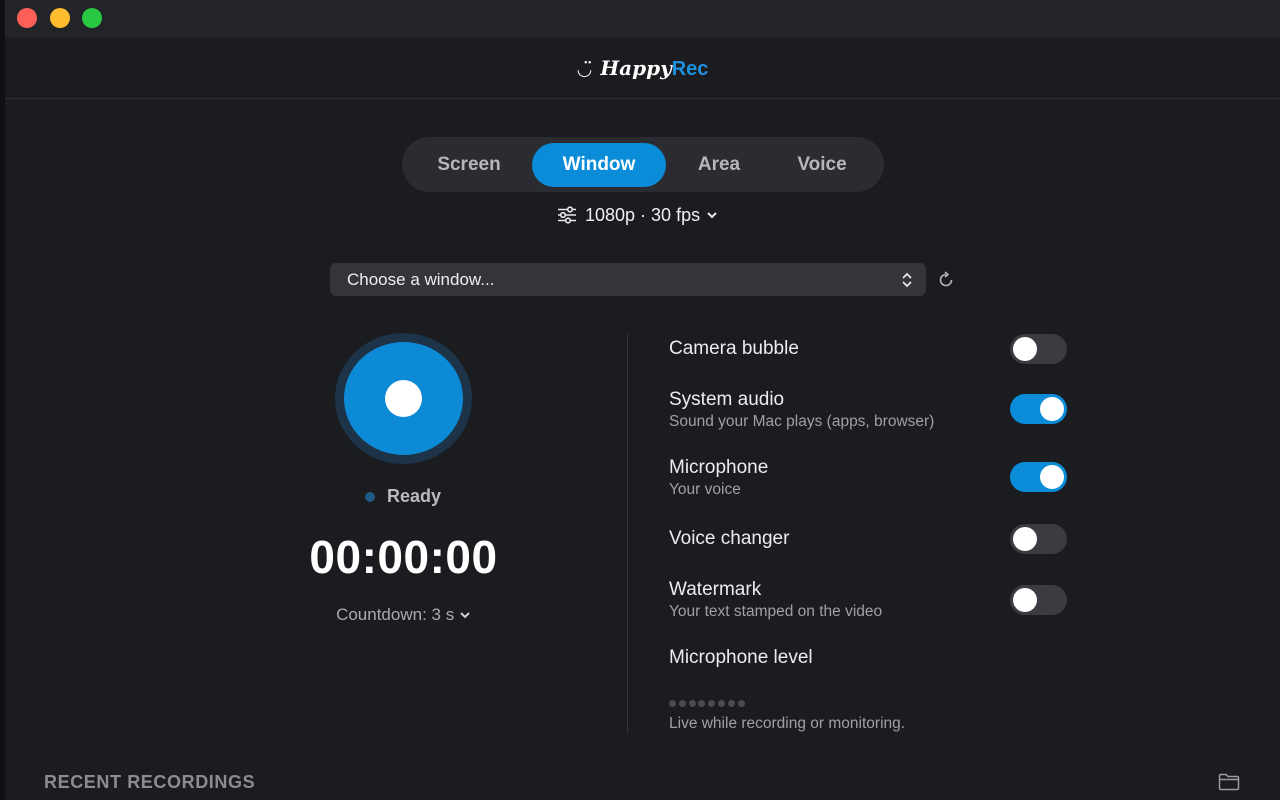 The height and width of the screenshot is (800, 1280). I want to click on system-audio-toggle, so click(1038, 409).